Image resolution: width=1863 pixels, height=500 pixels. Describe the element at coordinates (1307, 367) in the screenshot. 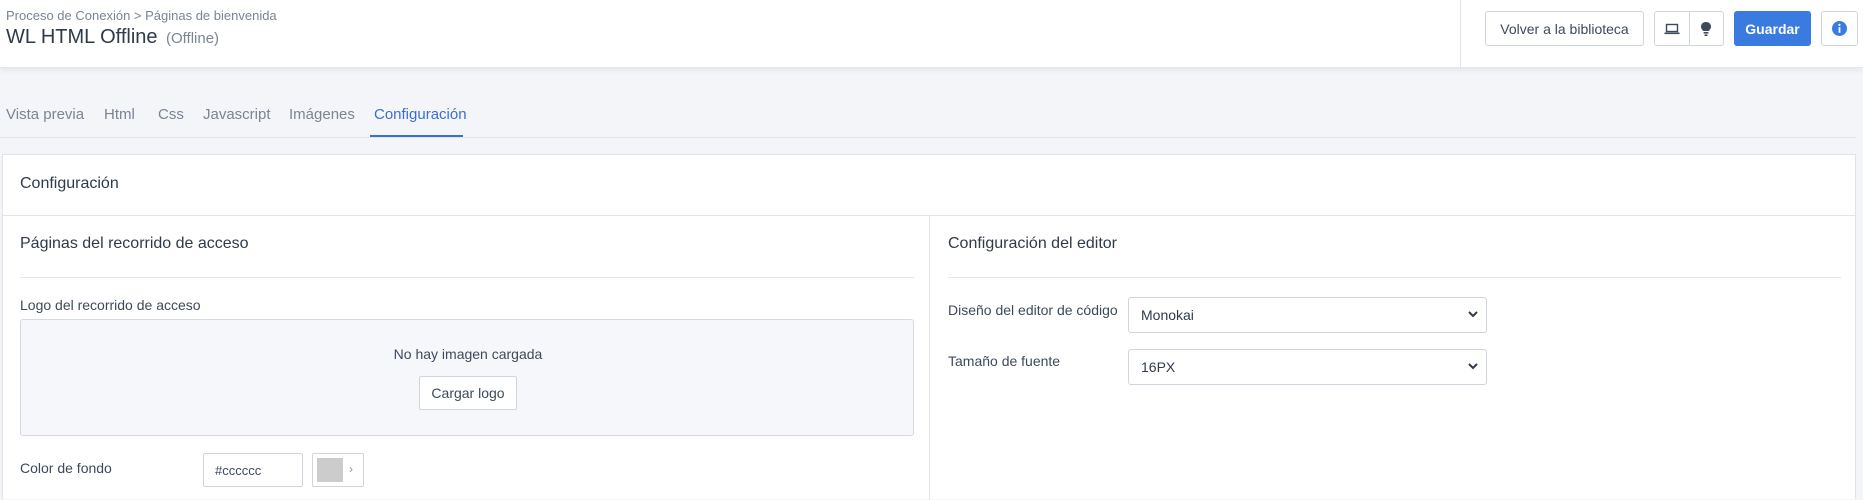

I see `font-size-select: 16PX` at that location.